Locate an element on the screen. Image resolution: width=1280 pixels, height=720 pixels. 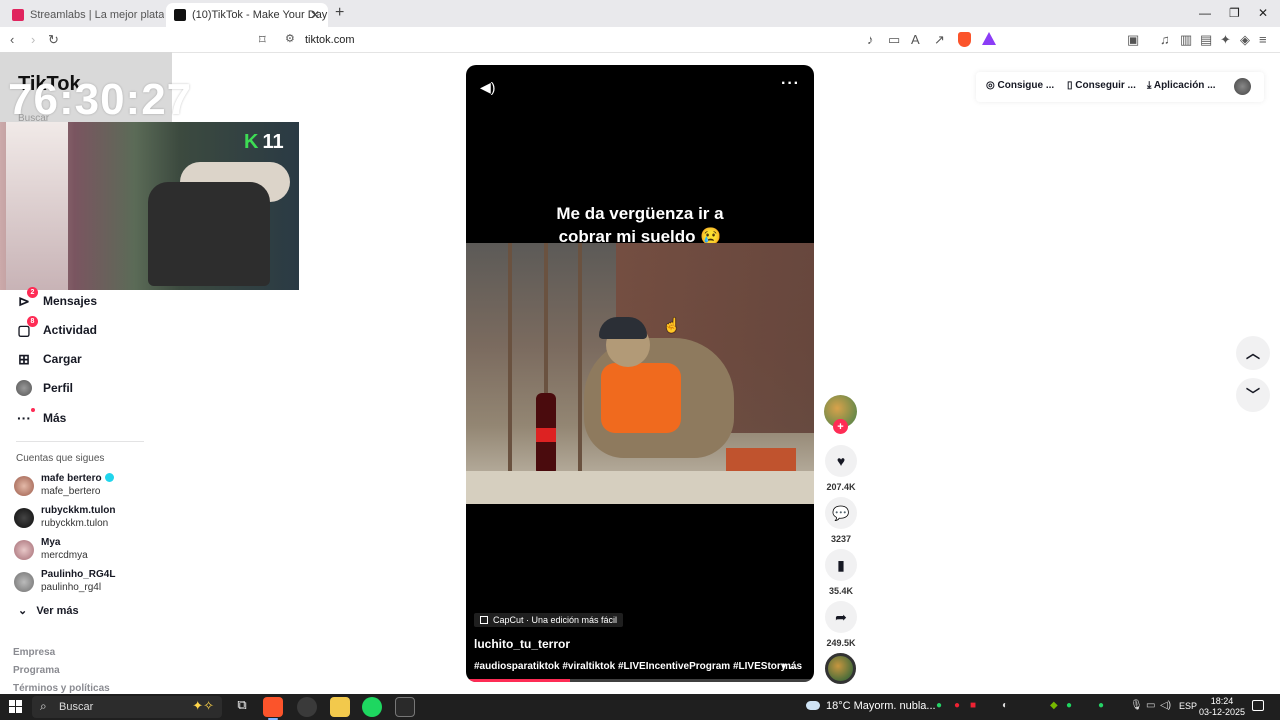
spotify-tray-icon: ● is located at coordinates (1069, 705).